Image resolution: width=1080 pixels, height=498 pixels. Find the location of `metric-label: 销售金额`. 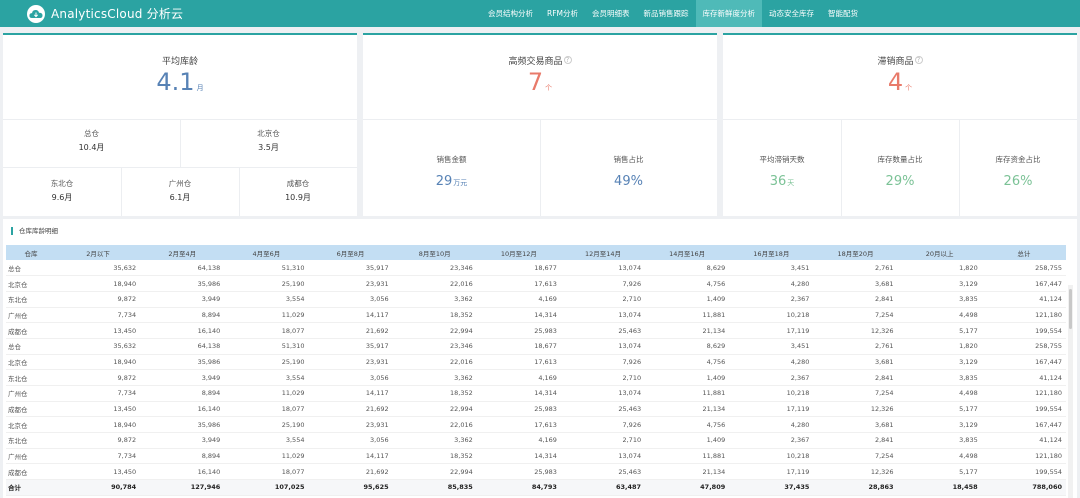

metric-label: 销售金额 is located at coordinates (451, 159).